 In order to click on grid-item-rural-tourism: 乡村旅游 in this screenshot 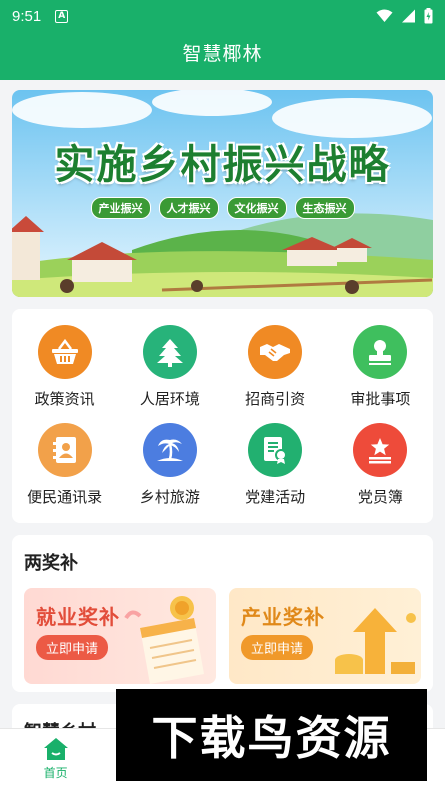, I will do `click(169, 472)`.